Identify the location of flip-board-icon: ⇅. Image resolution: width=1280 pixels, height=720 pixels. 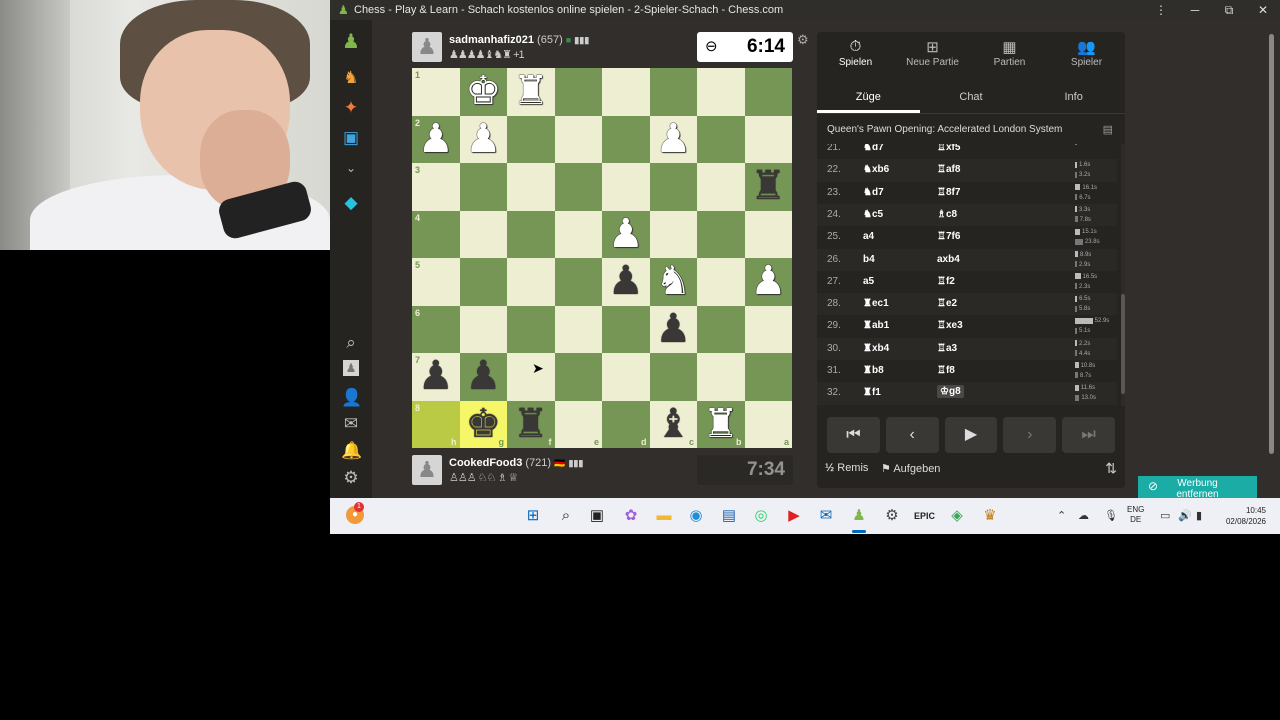
(1111, 468).